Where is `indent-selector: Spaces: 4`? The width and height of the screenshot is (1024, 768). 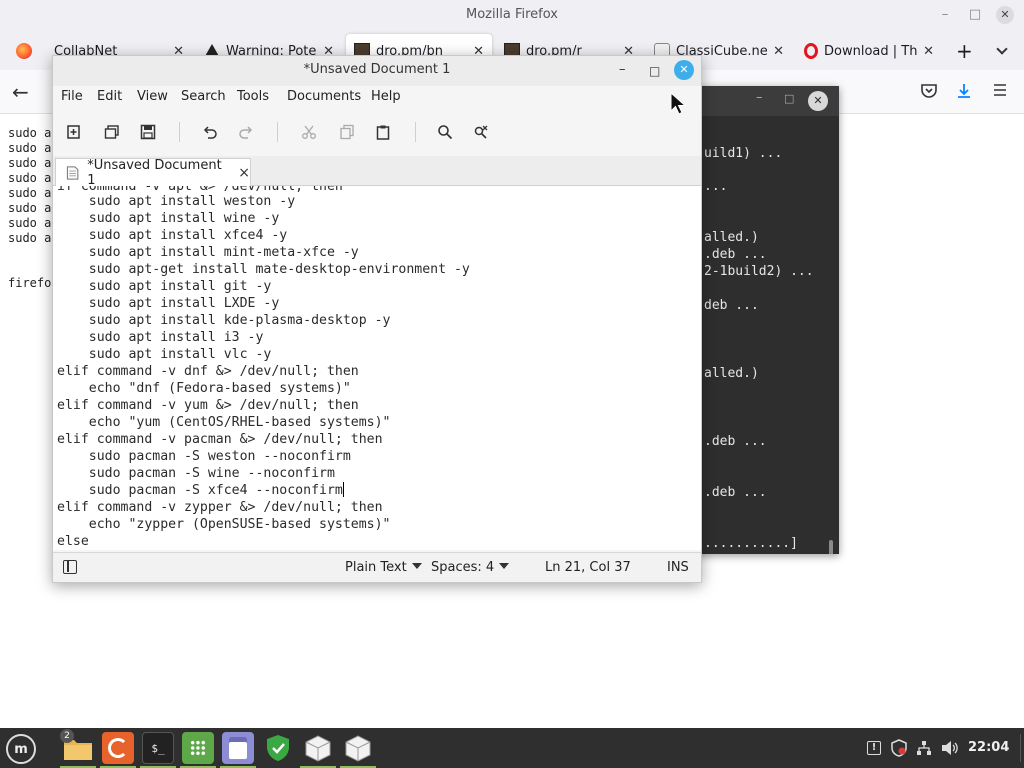
indent-selector: Spaces: 4 is located at coordinates (470, 567).